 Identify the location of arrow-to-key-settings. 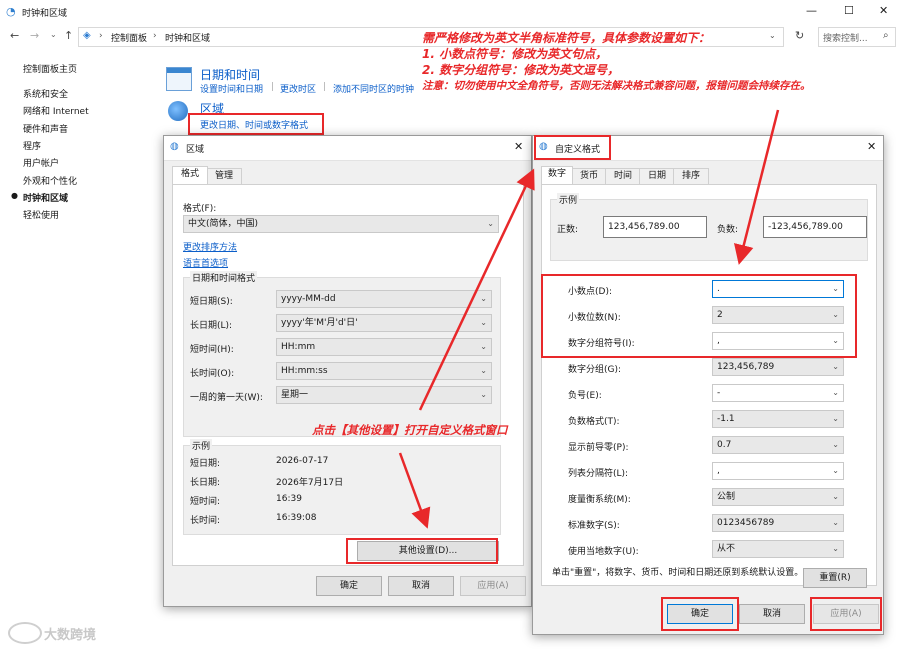
(756, 187).